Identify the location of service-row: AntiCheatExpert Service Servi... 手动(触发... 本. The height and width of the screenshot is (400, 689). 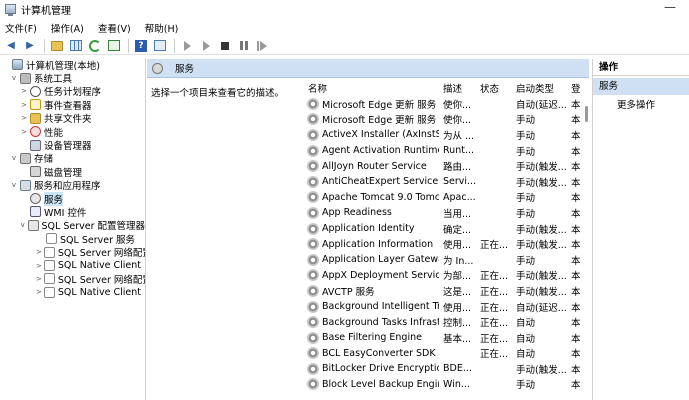
(446, 182).